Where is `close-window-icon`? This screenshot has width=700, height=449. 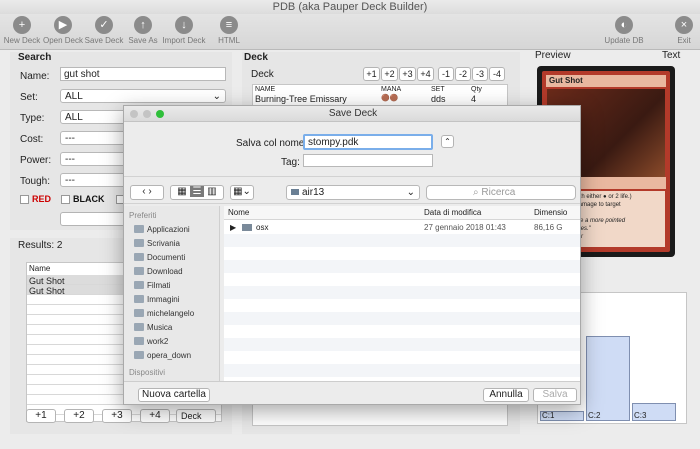 close-window-icon is located at coordinates (134, 114).